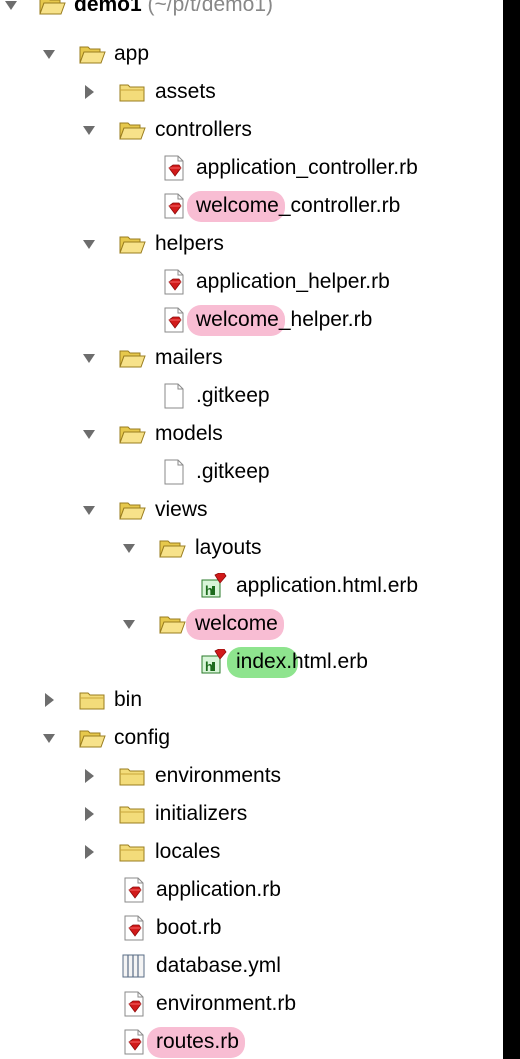 The image size is (520, 1059). Describe the element at coordinates (228, 547) in the screenshot. I see `folder-label: layouts` at that location.